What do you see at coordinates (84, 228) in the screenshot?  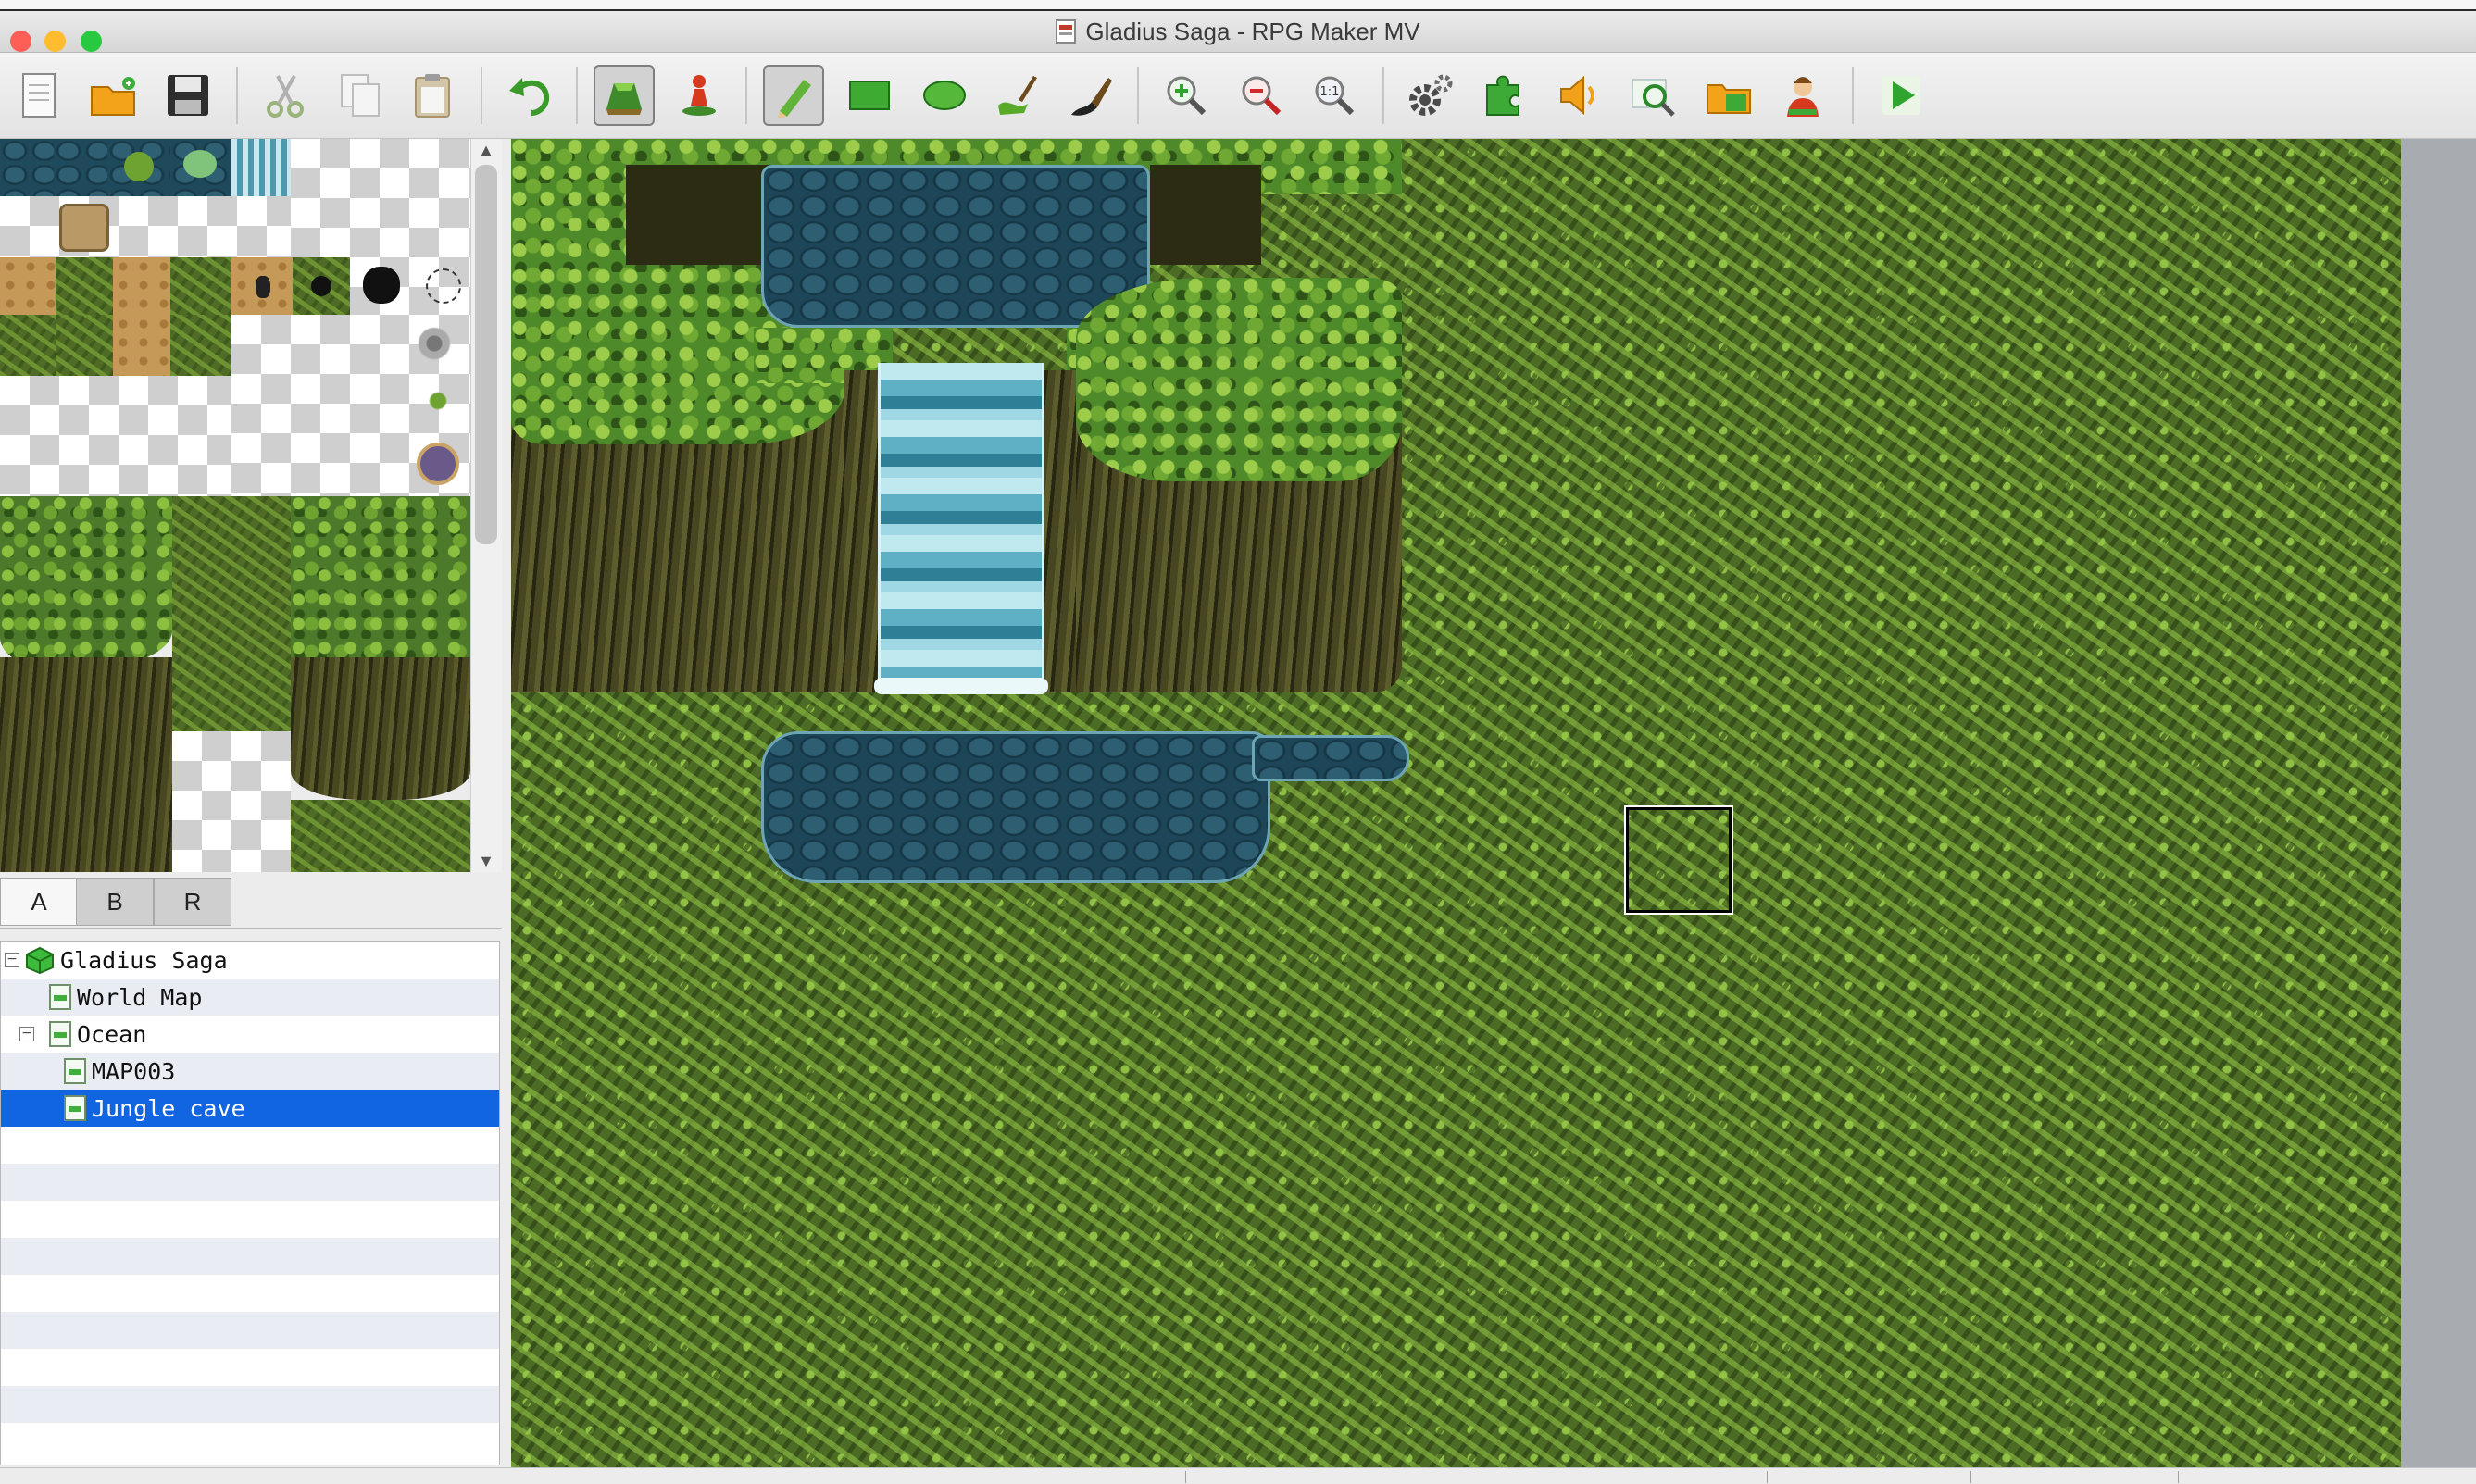 I see `tile-stump` at bounding box center [84, 228].